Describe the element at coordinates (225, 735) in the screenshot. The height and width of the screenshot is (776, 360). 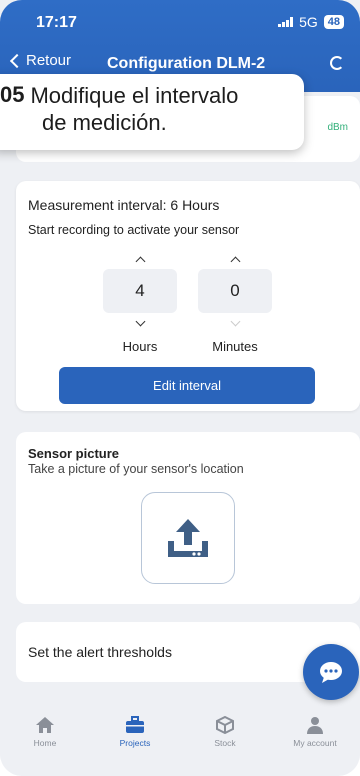
I see `tab-stock: Stock` at that location.